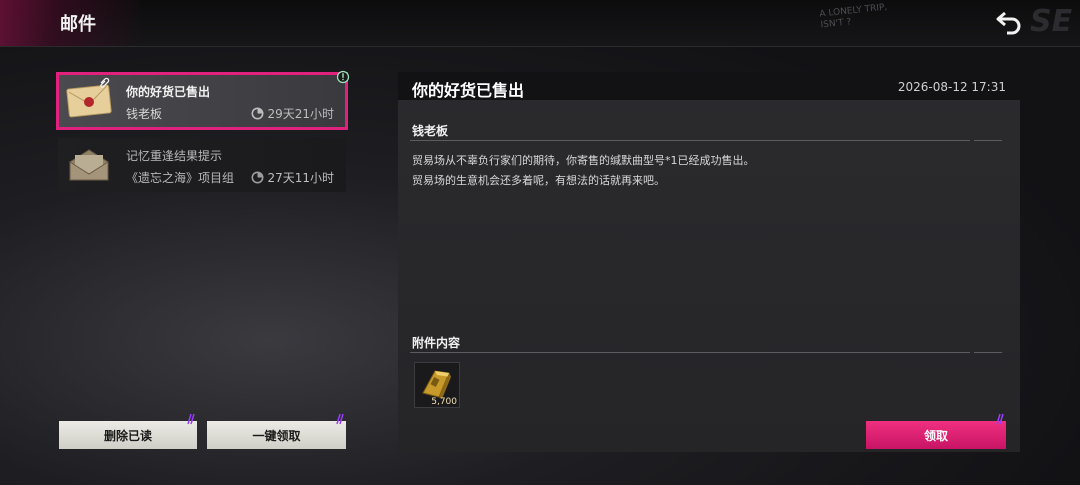  What do you see at coordinates (444, 402) in the screenshot?
I see `attachment-quantity: 5,700` at bounding box center [444, 402].